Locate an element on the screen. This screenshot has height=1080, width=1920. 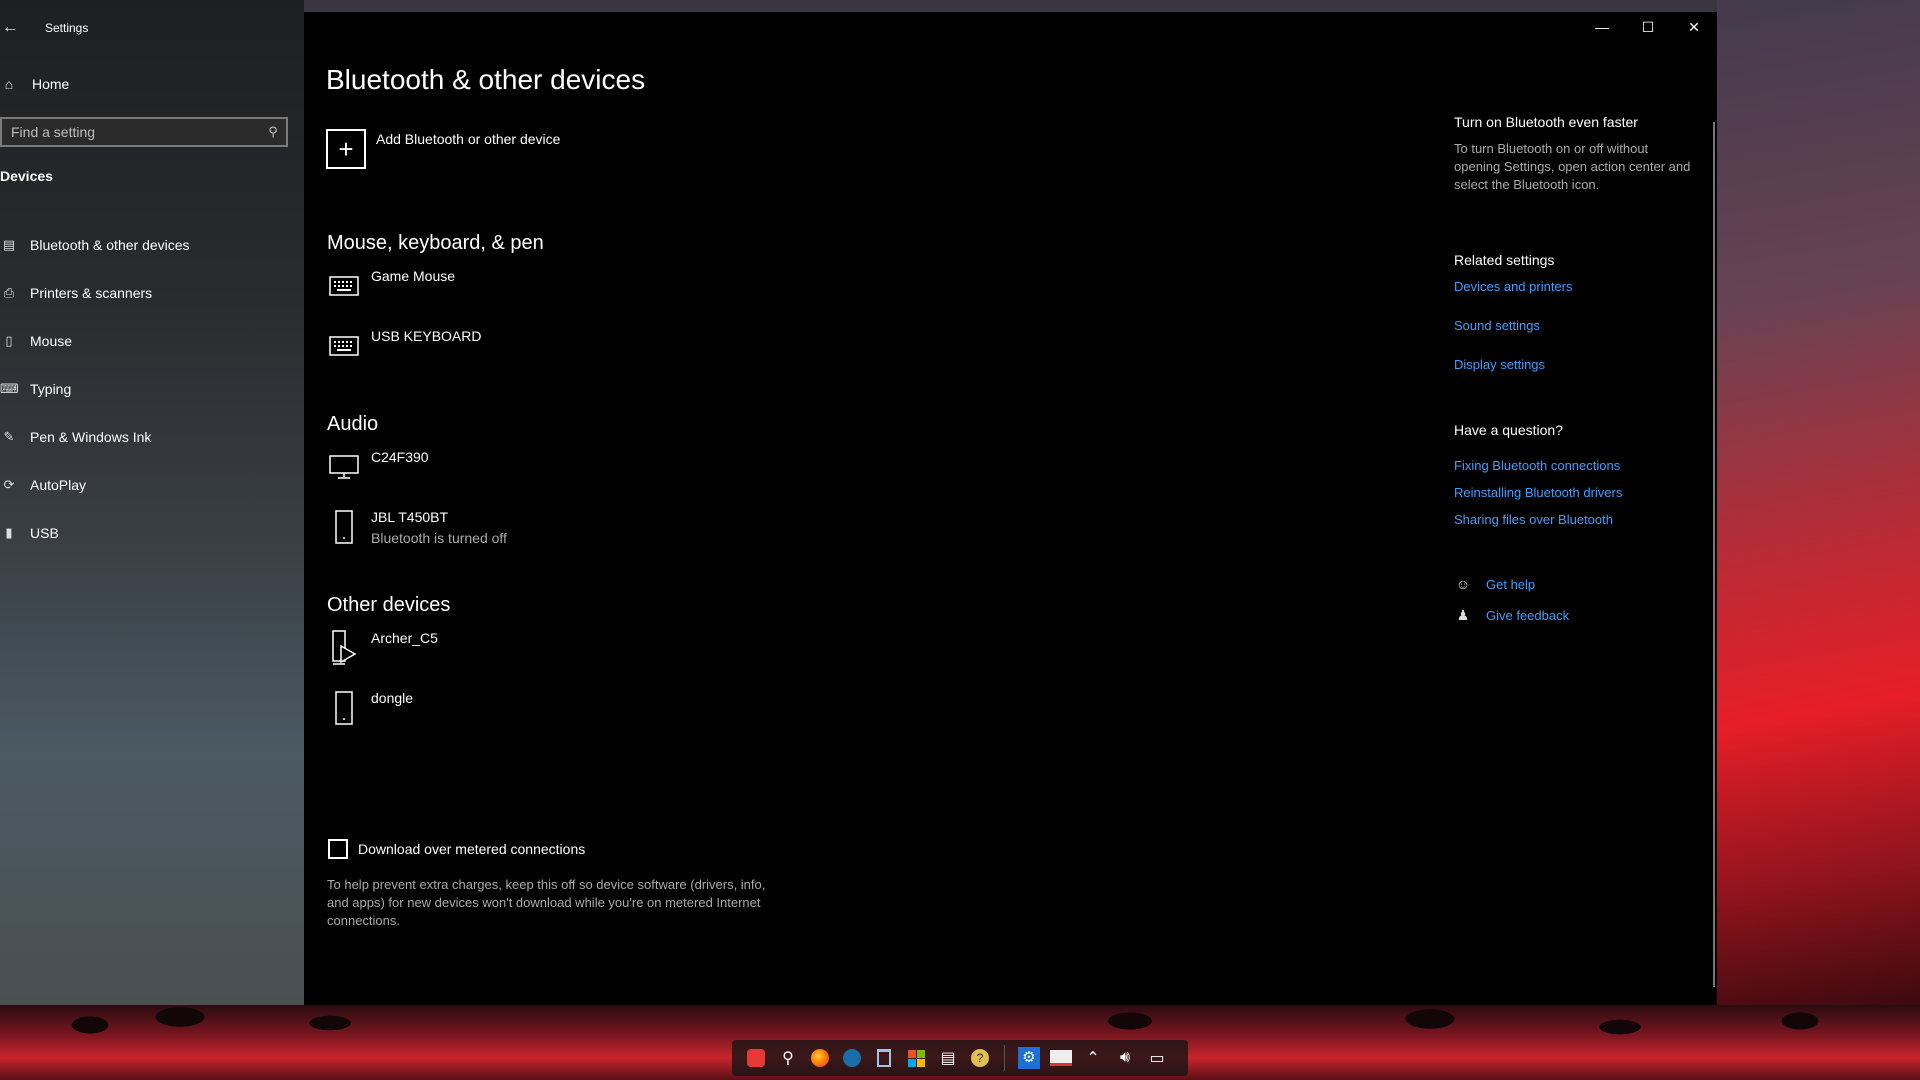
start-icon is located at coordinates (756, 1058).